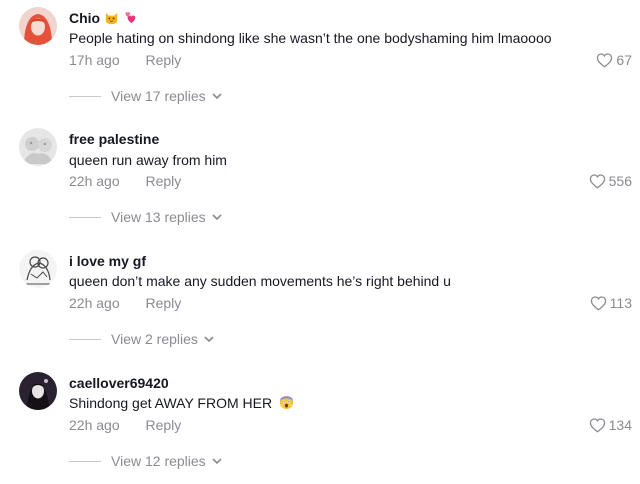 The width and height of the screenshot is (640, 484). I want to click on view-replies-button: View 13 replies, so click(145, 217).